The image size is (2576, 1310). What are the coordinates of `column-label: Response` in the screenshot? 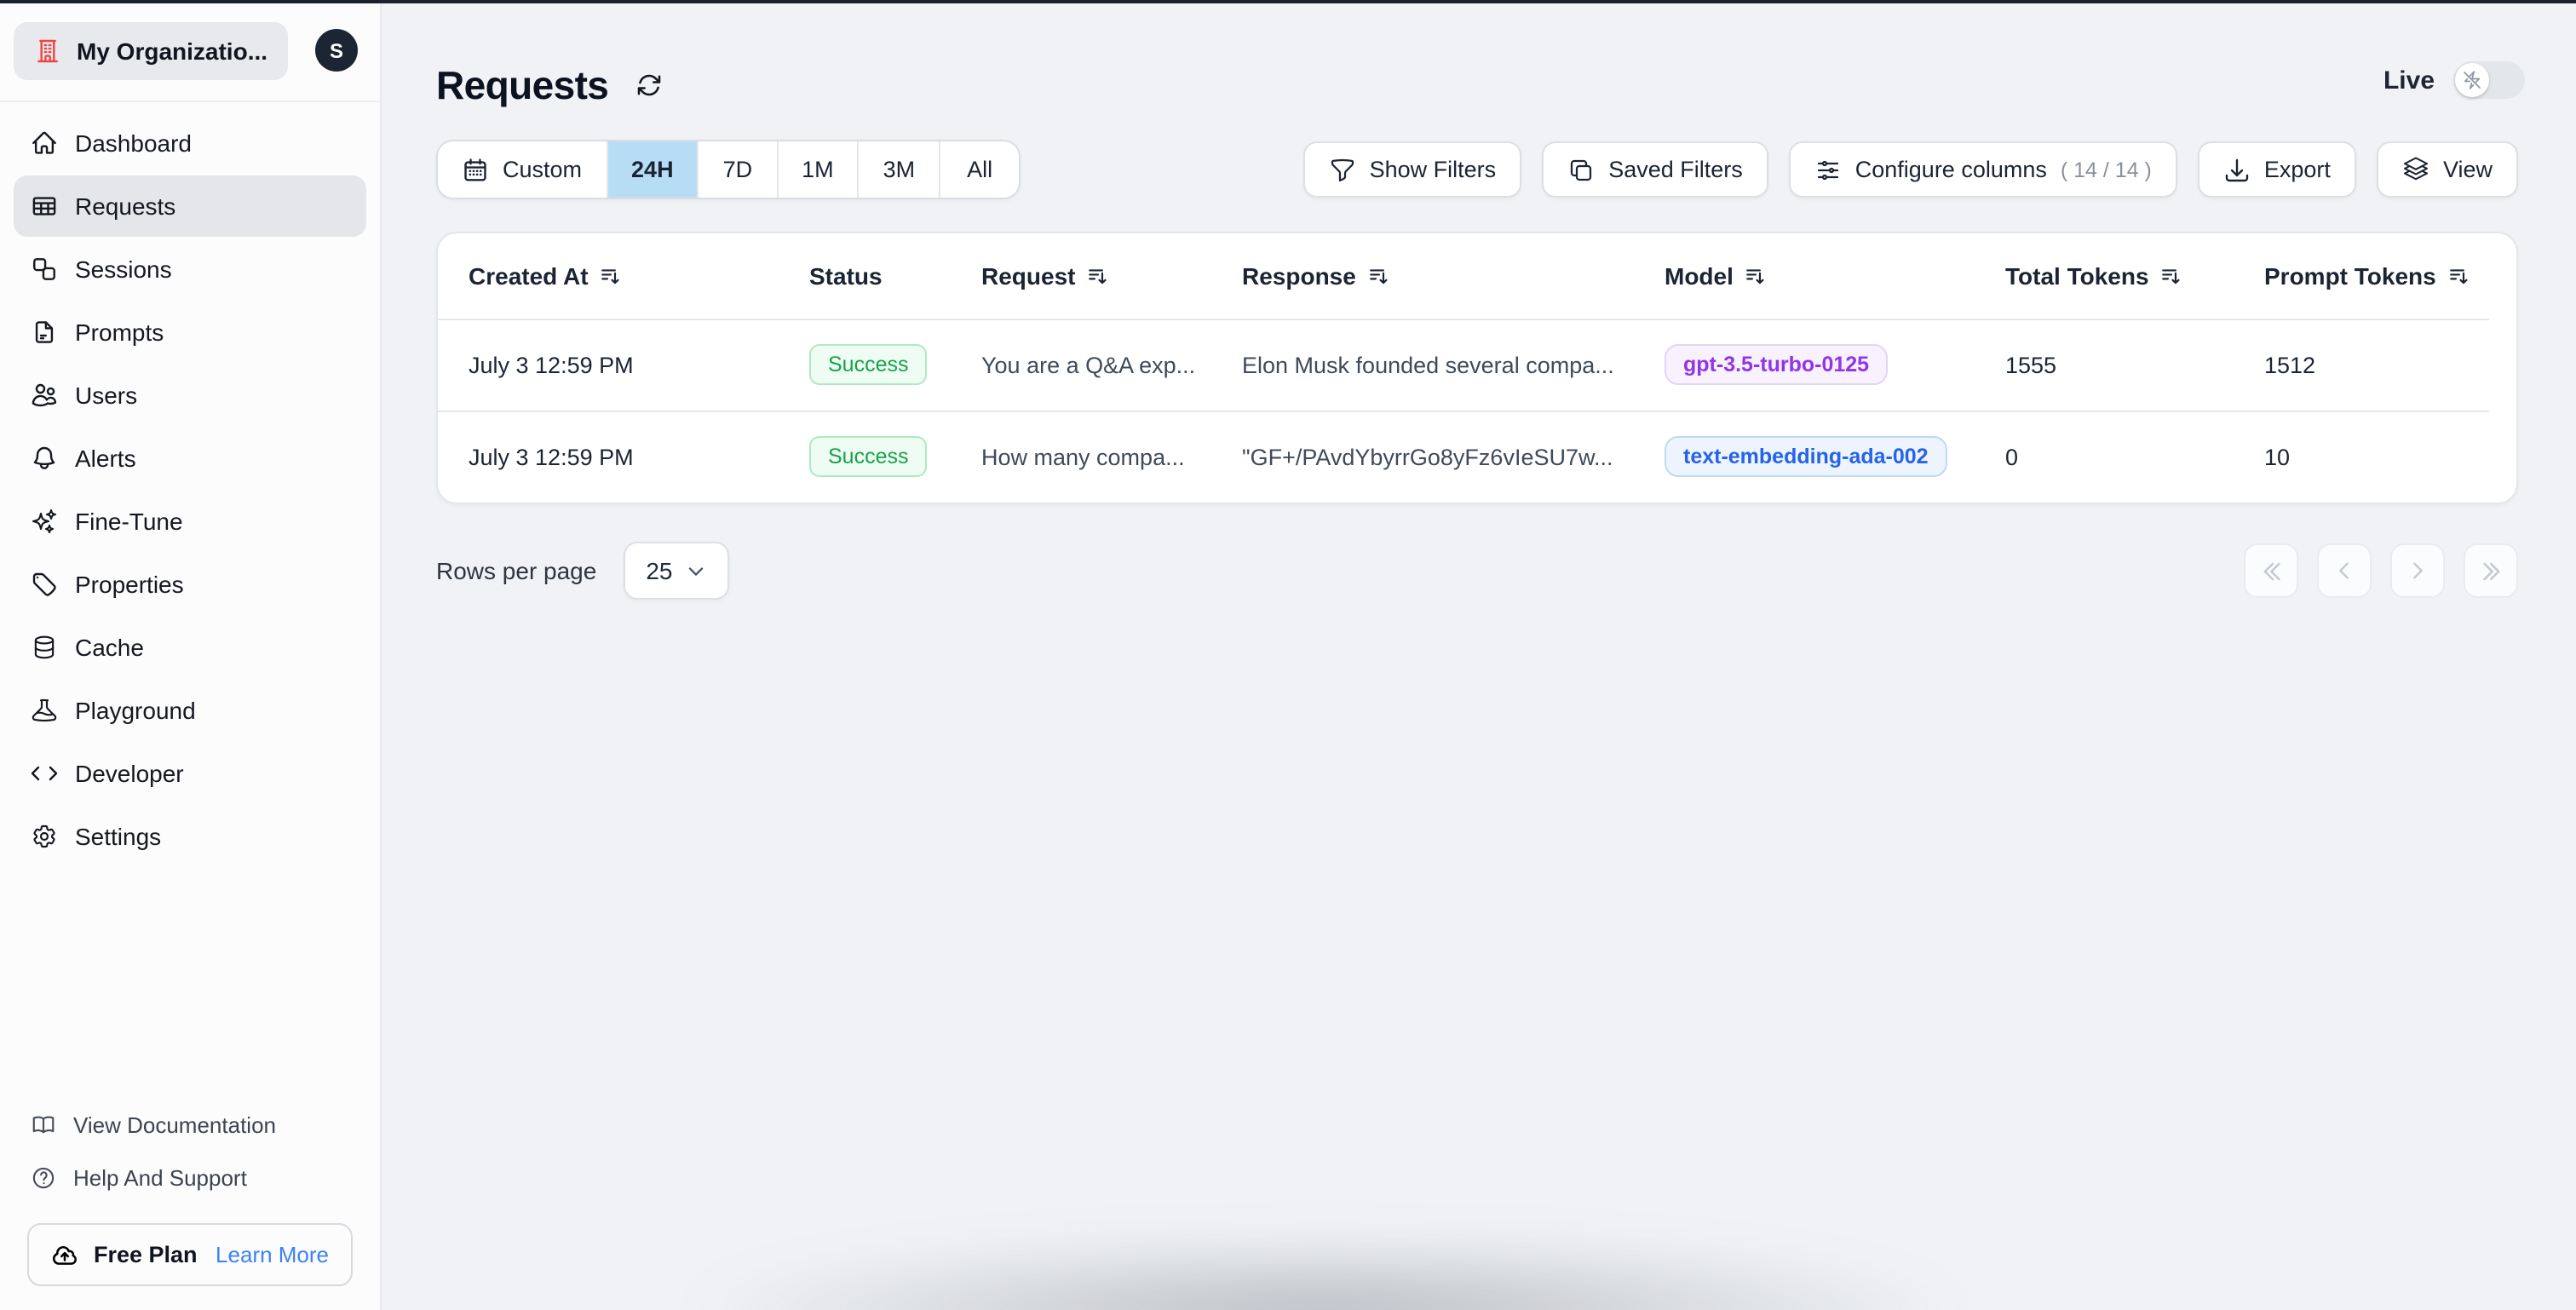 It's located at (1299, 276).